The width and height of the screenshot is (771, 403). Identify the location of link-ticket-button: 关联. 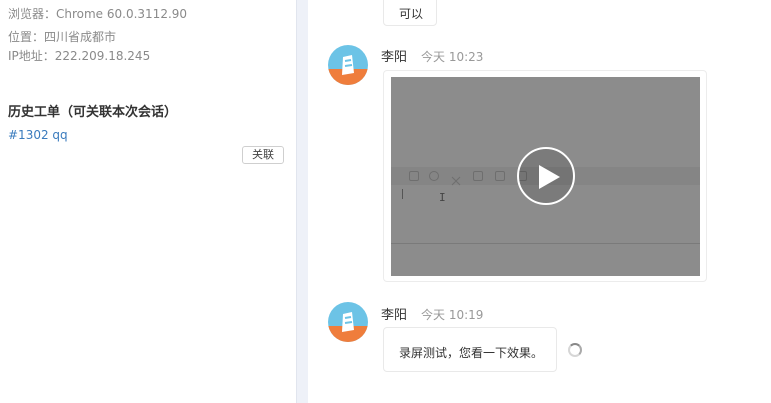
(263, 155).